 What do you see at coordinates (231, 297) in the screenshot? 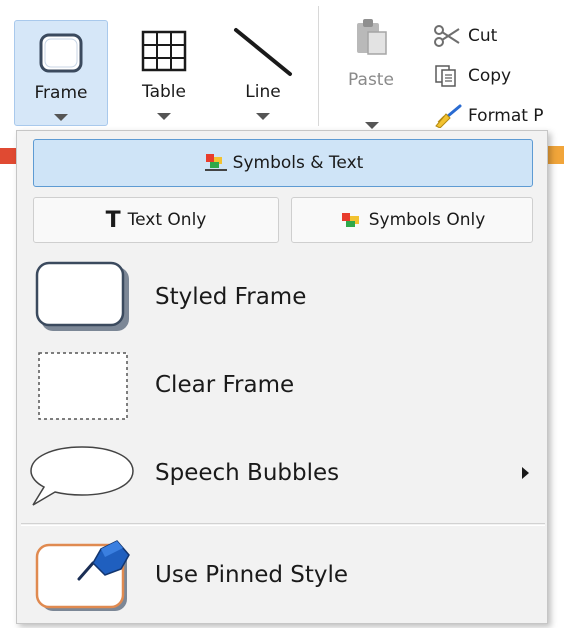
I see `styled-frame-label: Styled Frame` at bounding box center [231, 297].